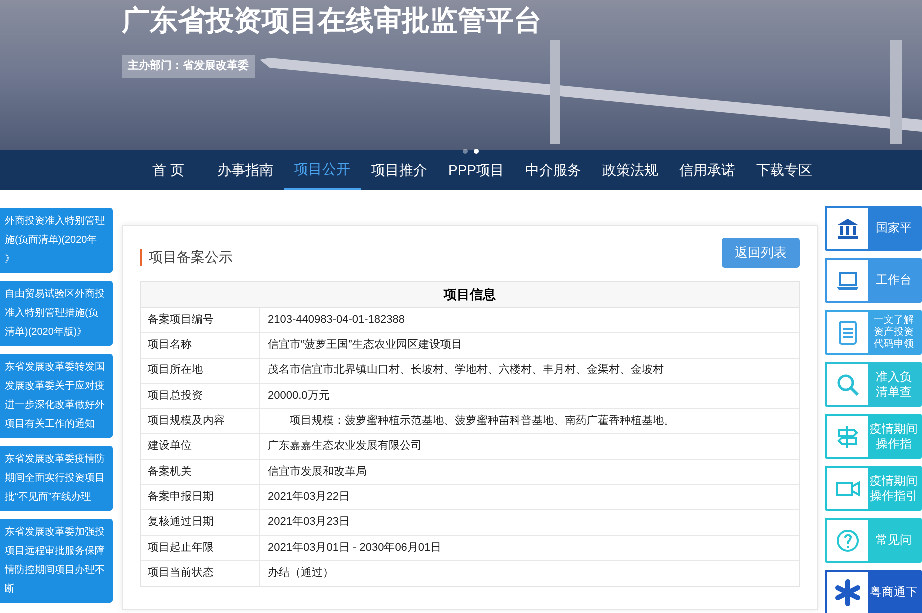  What do you see at coordinates (894, 436) in the screenshot?
I see `quick-link-label: 疫情期间 操作指` at bounding box center [894, 436].